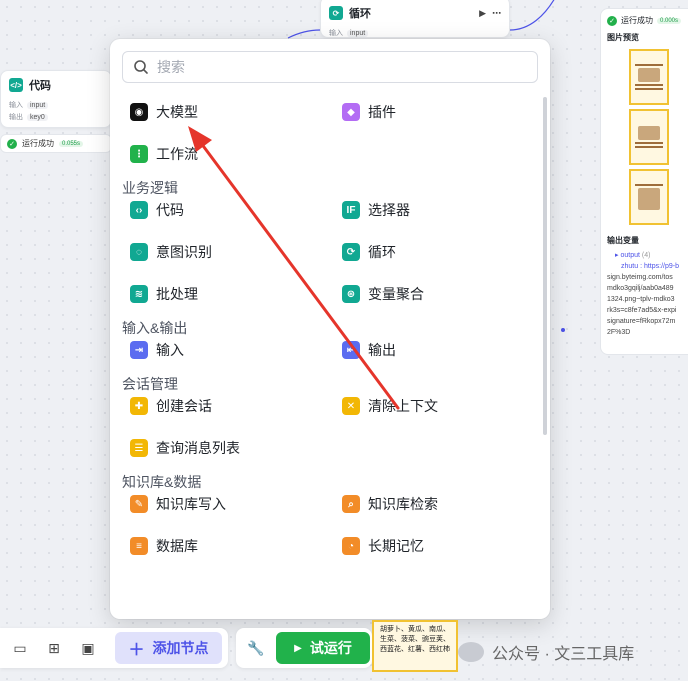 This screenshot has height=681, width=688. What do you see at coordinates (191, 504) in the screenshot?
I see `node-item-label: 知识库写入` at bounding box center [191, 504].